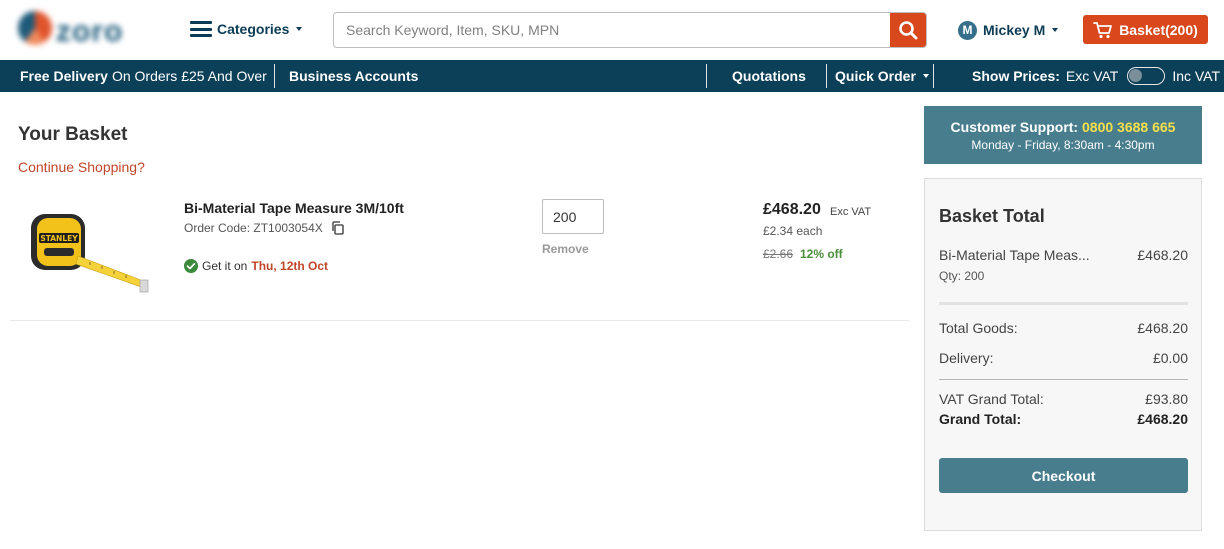 The height and width of the screenshot is (549, 1224). Describe the element at coordinates (1162, 419) in the screenshot. I see `grand-total-value: £468.20` at that location.